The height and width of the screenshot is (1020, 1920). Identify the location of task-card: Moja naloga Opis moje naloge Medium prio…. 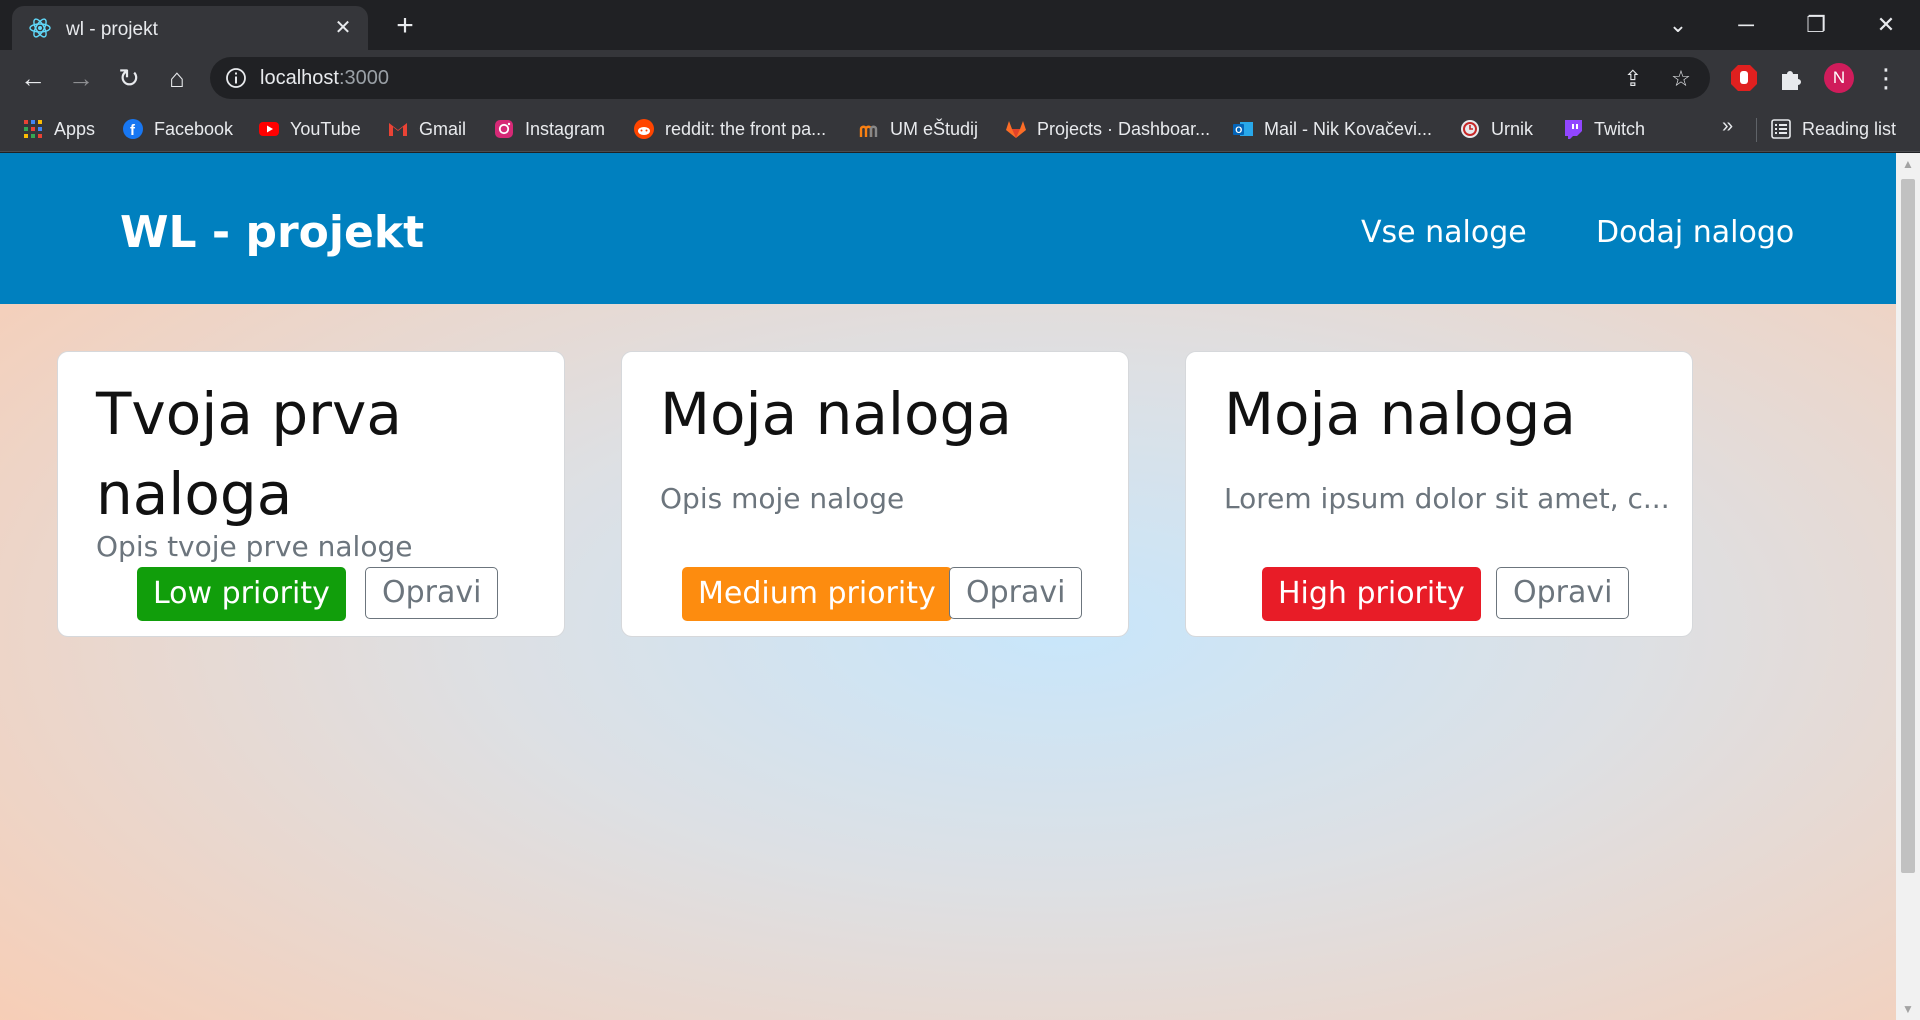
(875, 494).